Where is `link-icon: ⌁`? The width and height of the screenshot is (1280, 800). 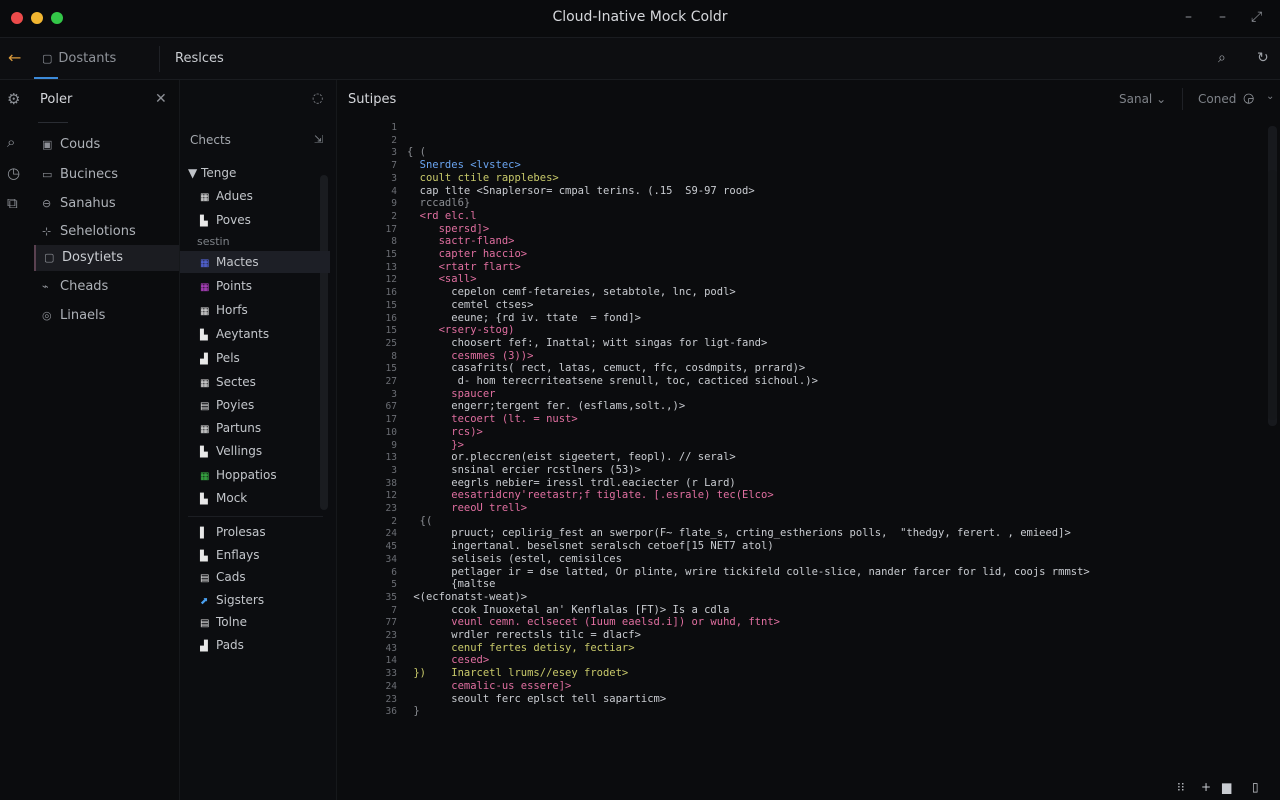 link-icon: ⌁ is located at coordinates (45, 286).